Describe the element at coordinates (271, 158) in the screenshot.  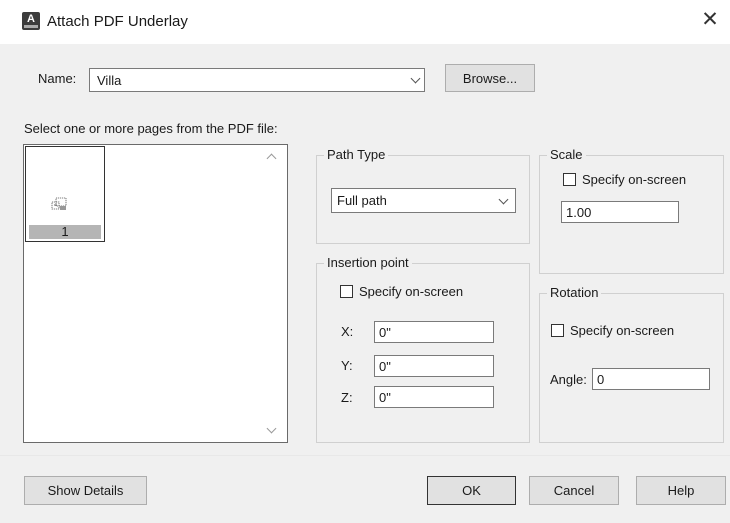
I see `scroll-up-icon` at that location.